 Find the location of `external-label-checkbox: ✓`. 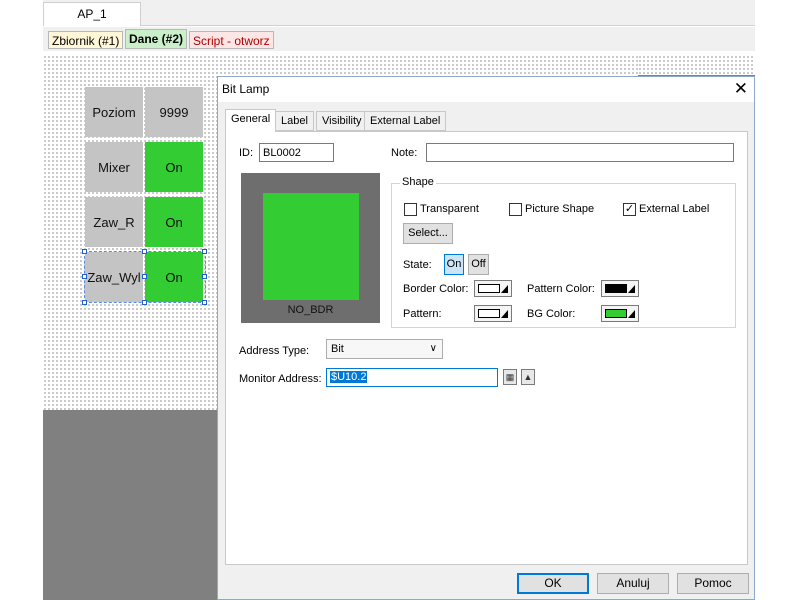

external-label-checkbox: ✓ is located at coordinates (629, 209).